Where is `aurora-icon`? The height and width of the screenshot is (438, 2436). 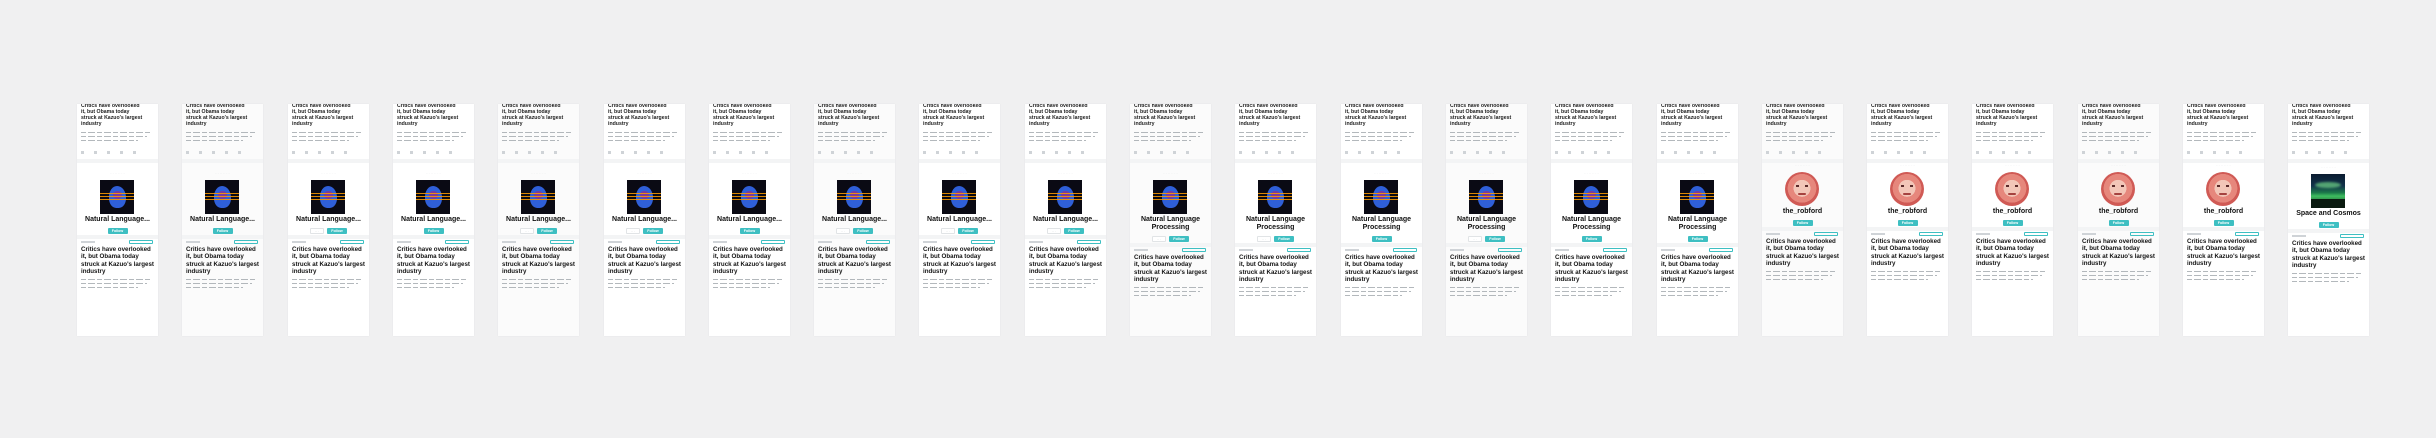
aurora-icon is located at coordinates (2328, 191).